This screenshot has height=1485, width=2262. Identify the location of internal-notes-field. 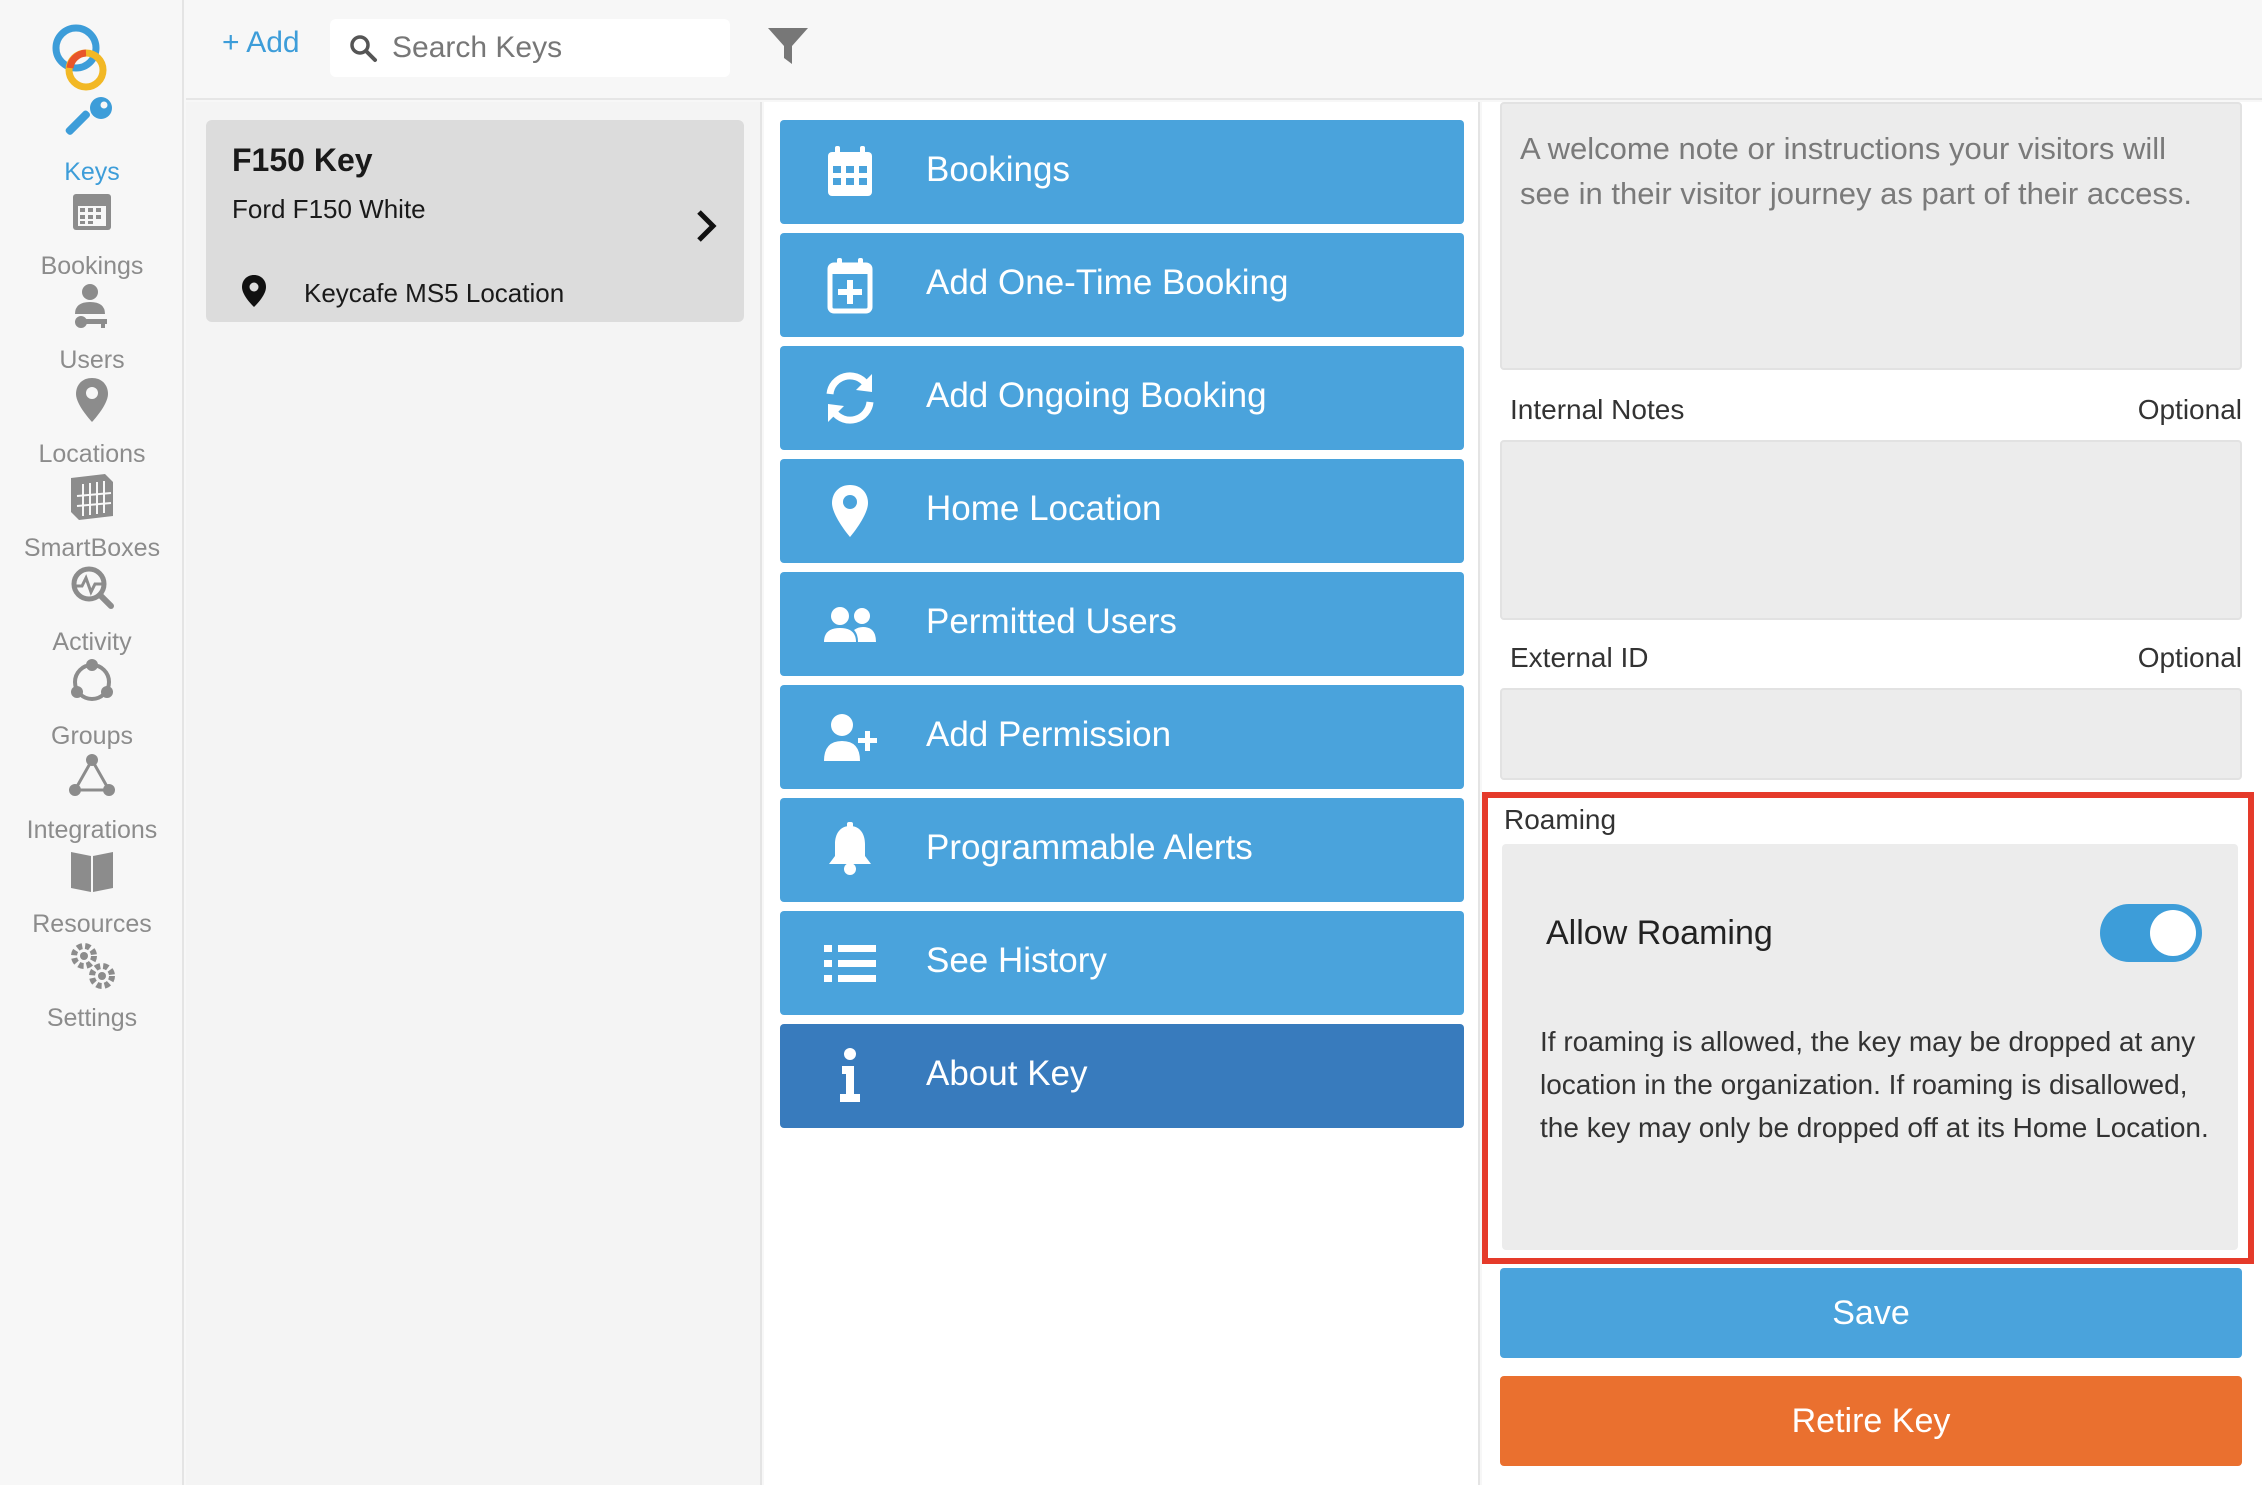
(1871, 530).